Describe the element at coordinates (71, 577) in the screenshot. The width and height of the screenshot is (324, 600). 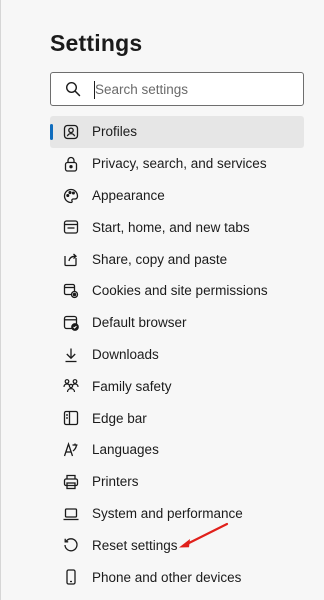
I see `phone-icon` at that location.